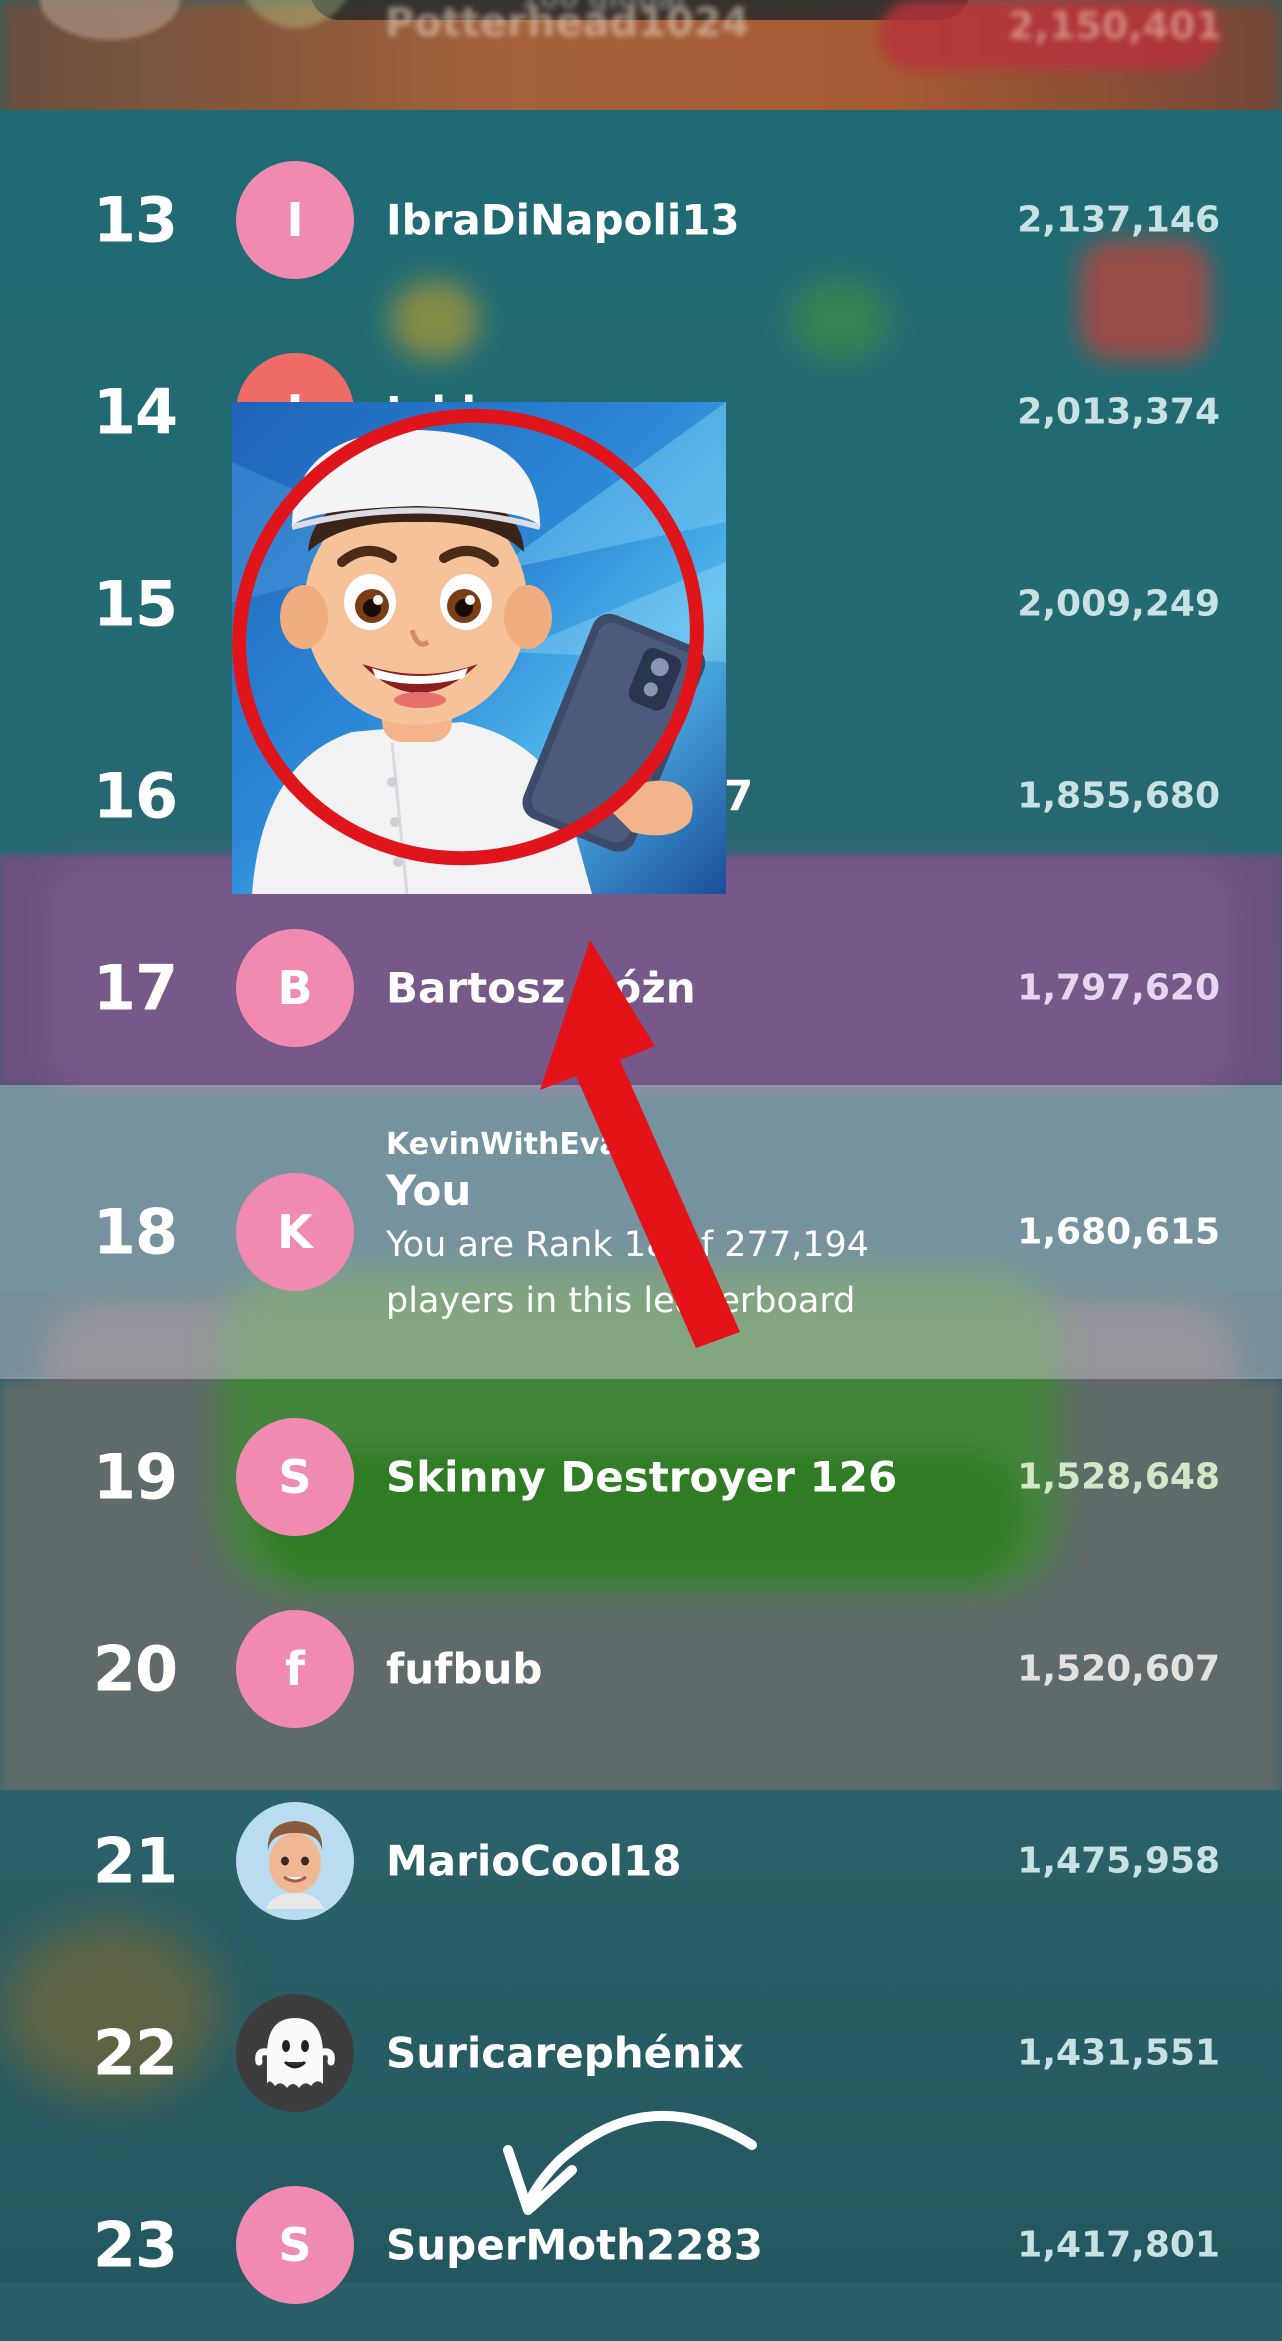  I want to click on avatar: B, so click(295, 988).